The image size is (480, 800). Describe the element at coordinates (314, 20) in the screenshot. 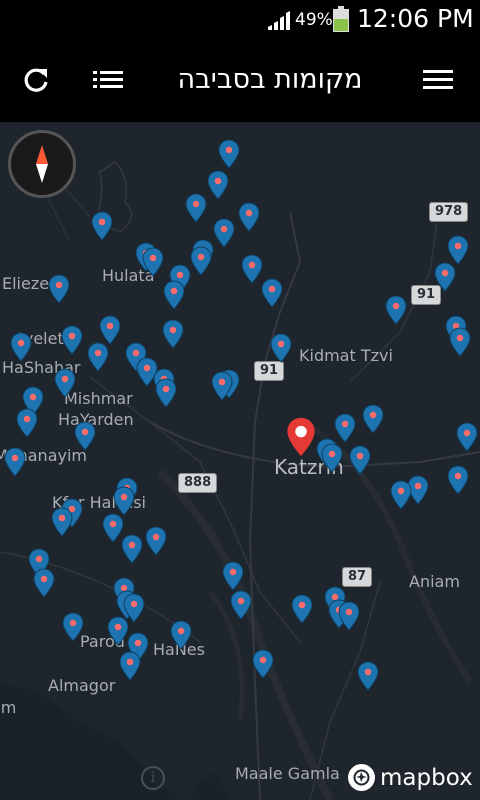

I see `battery-percent: 49%` at that location.